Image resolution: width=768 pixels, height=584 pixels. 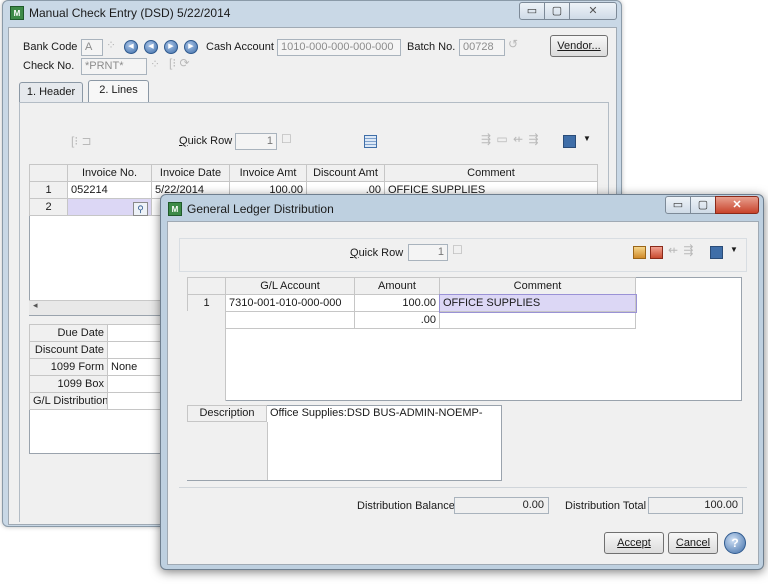 I want to click on check-lookup-icon: ⁘, so click(x=155, y=64).